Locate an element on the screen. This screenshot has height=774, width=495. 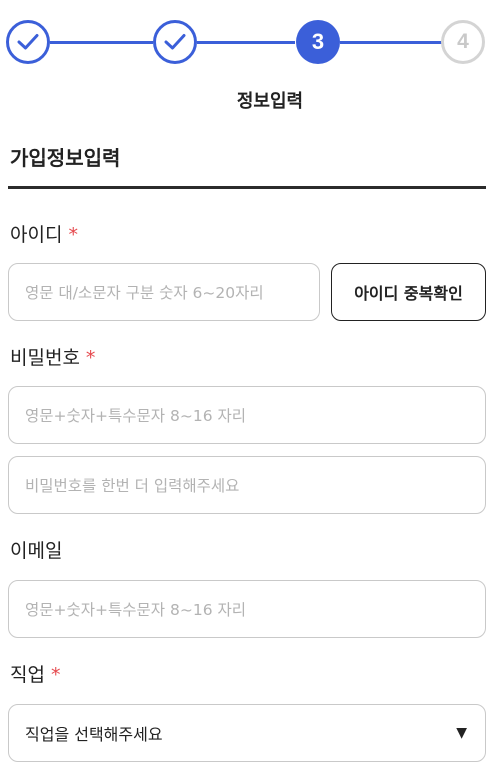
section-title: 가입정보입력 is located at coordinates (65, 158).